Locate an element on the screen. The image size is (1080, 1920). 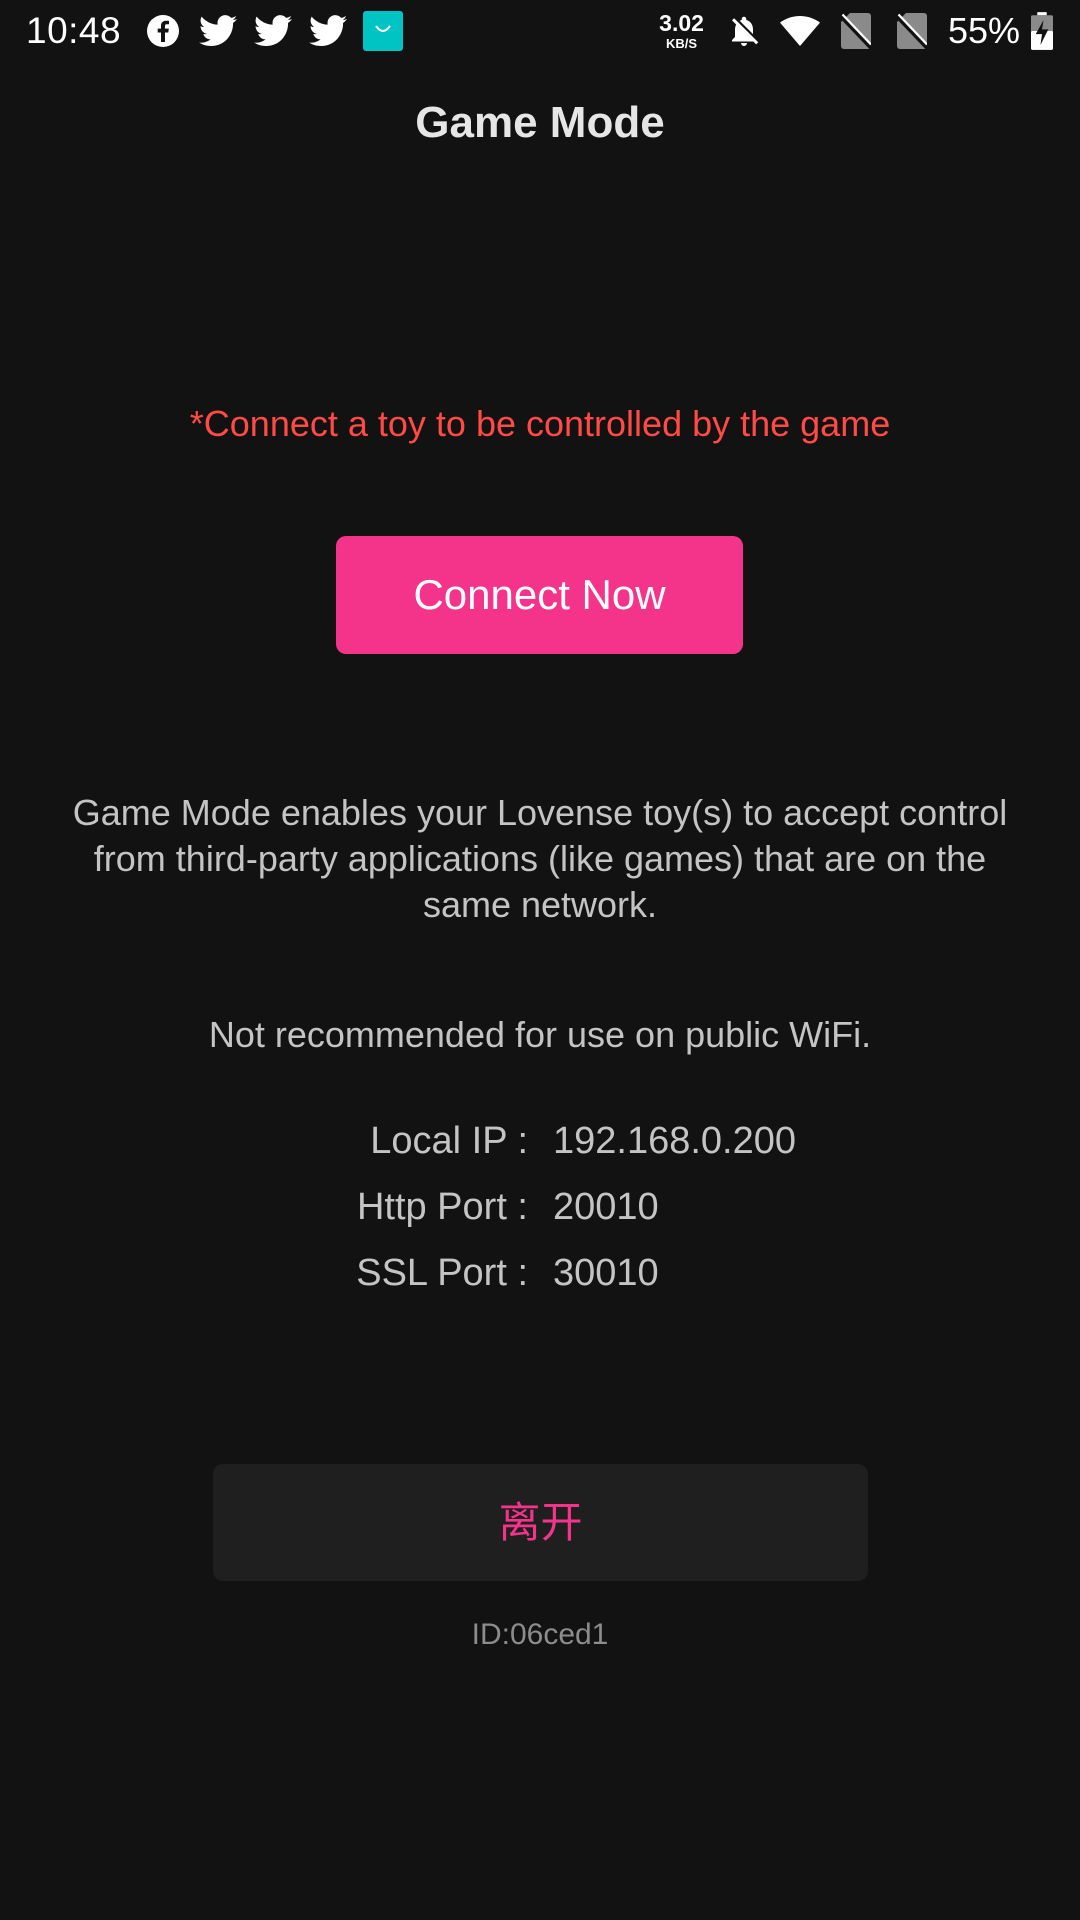
local-ip-label: Local IP : is located at coordinates (449, 1141).